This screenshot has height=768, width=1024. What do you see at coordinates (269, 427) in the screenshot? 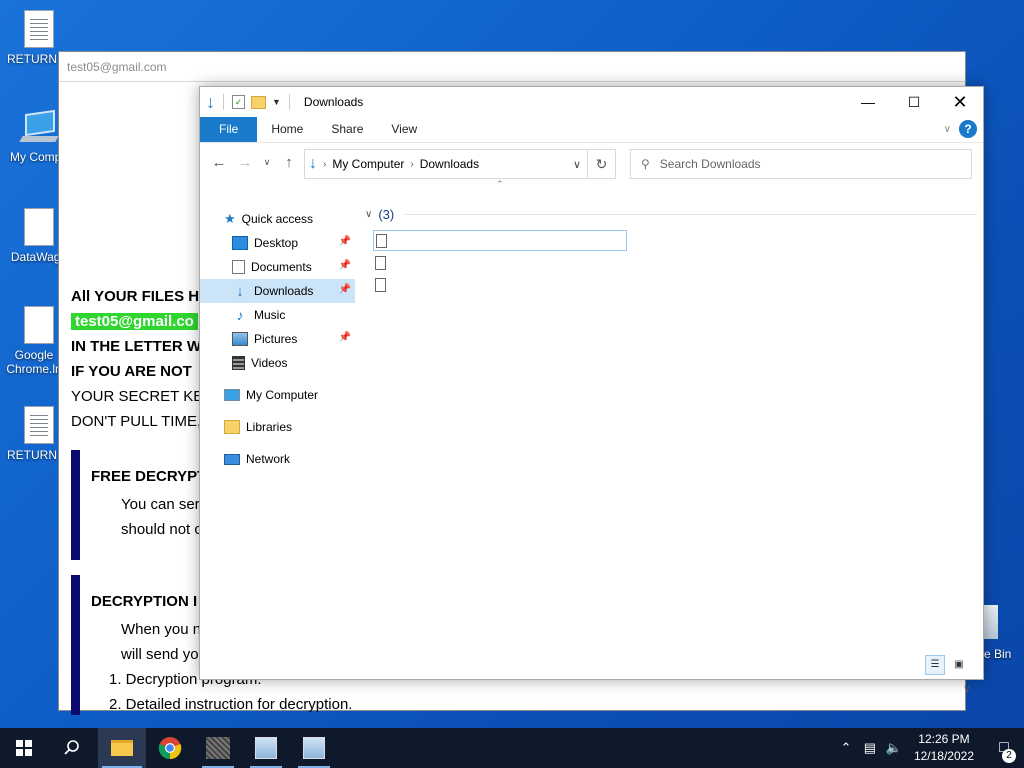
I see `nav-label: Libraries` at bounding box center [269, 427].